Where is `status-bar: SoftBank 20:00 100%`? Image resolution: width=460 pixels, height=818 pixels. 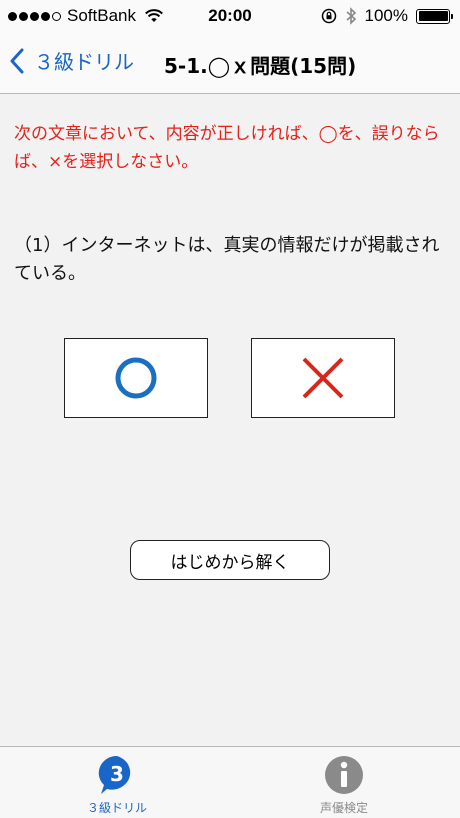 status-bar: SoftBank 20:00 100% is located at coordinates (230, 17).